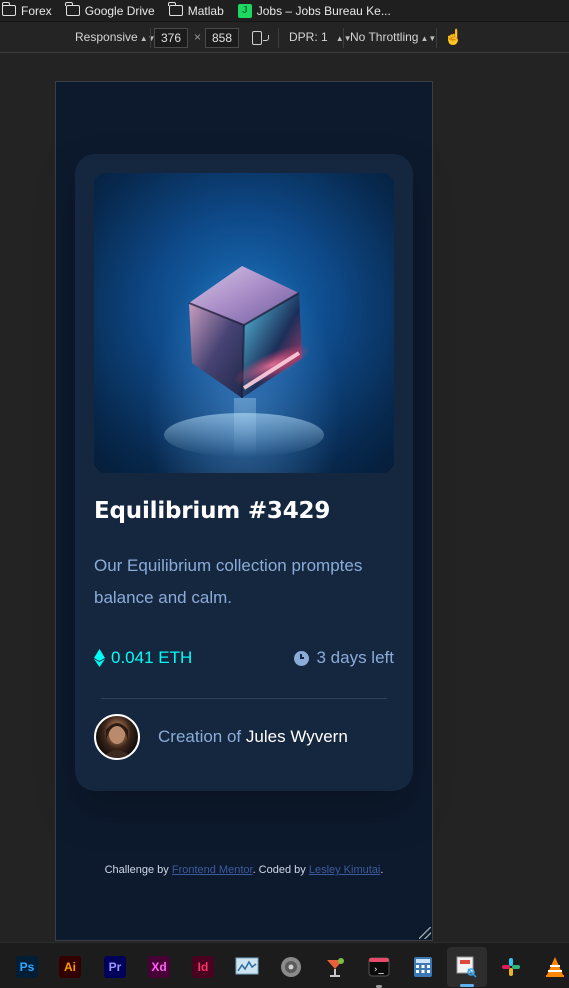 This screenshot has width=569, height=988. What do you see at coordinates (138, 870) in the screenshot?
I see `attribution-prefix: Challenge by` at bounding box center [138, 870].